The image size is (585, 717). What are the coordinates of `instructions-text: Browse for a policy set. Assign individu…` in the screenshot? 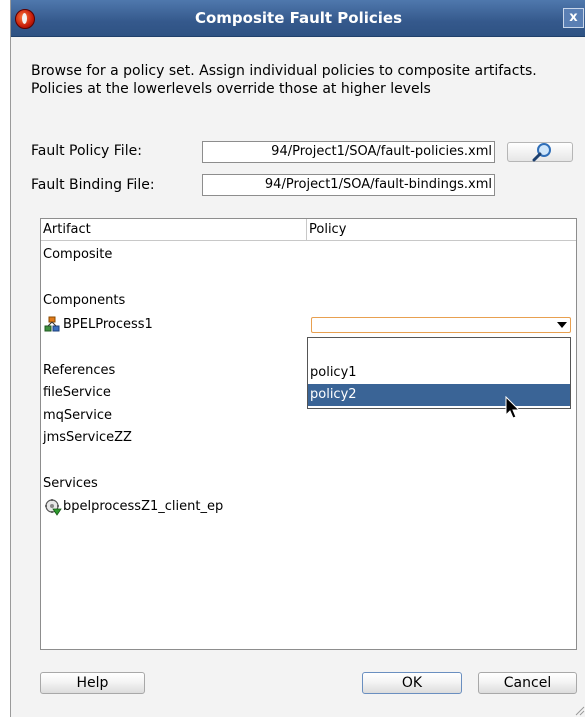 It's located at (284, 80).